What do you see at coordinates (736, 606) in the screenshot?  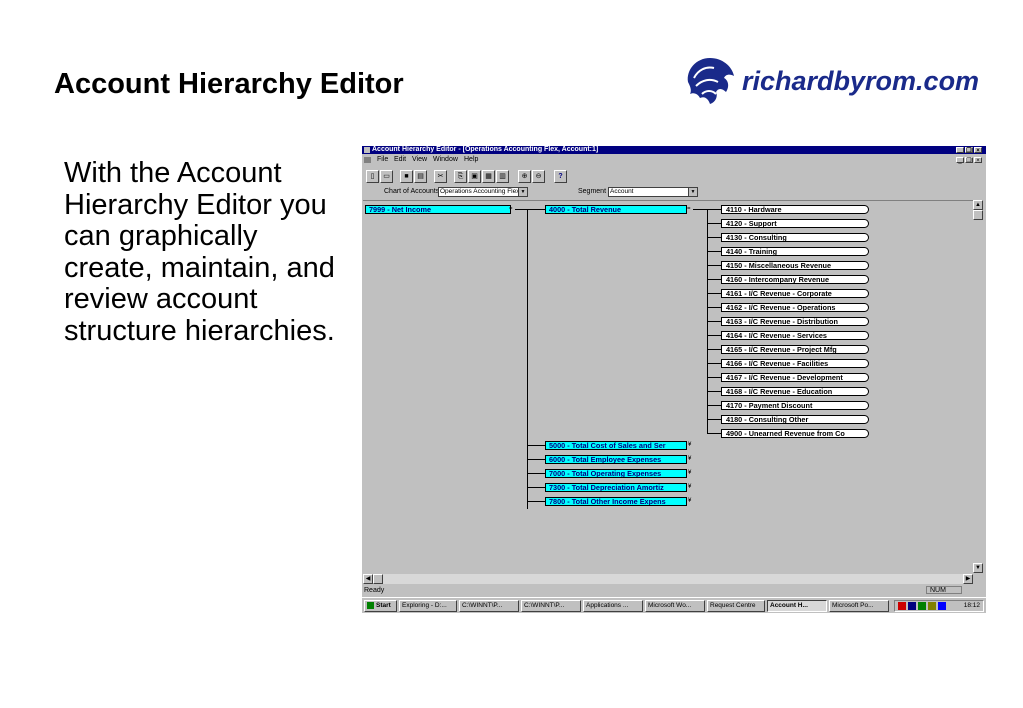 I see `task-button: Request Centre` at bounding box center [736, 606].